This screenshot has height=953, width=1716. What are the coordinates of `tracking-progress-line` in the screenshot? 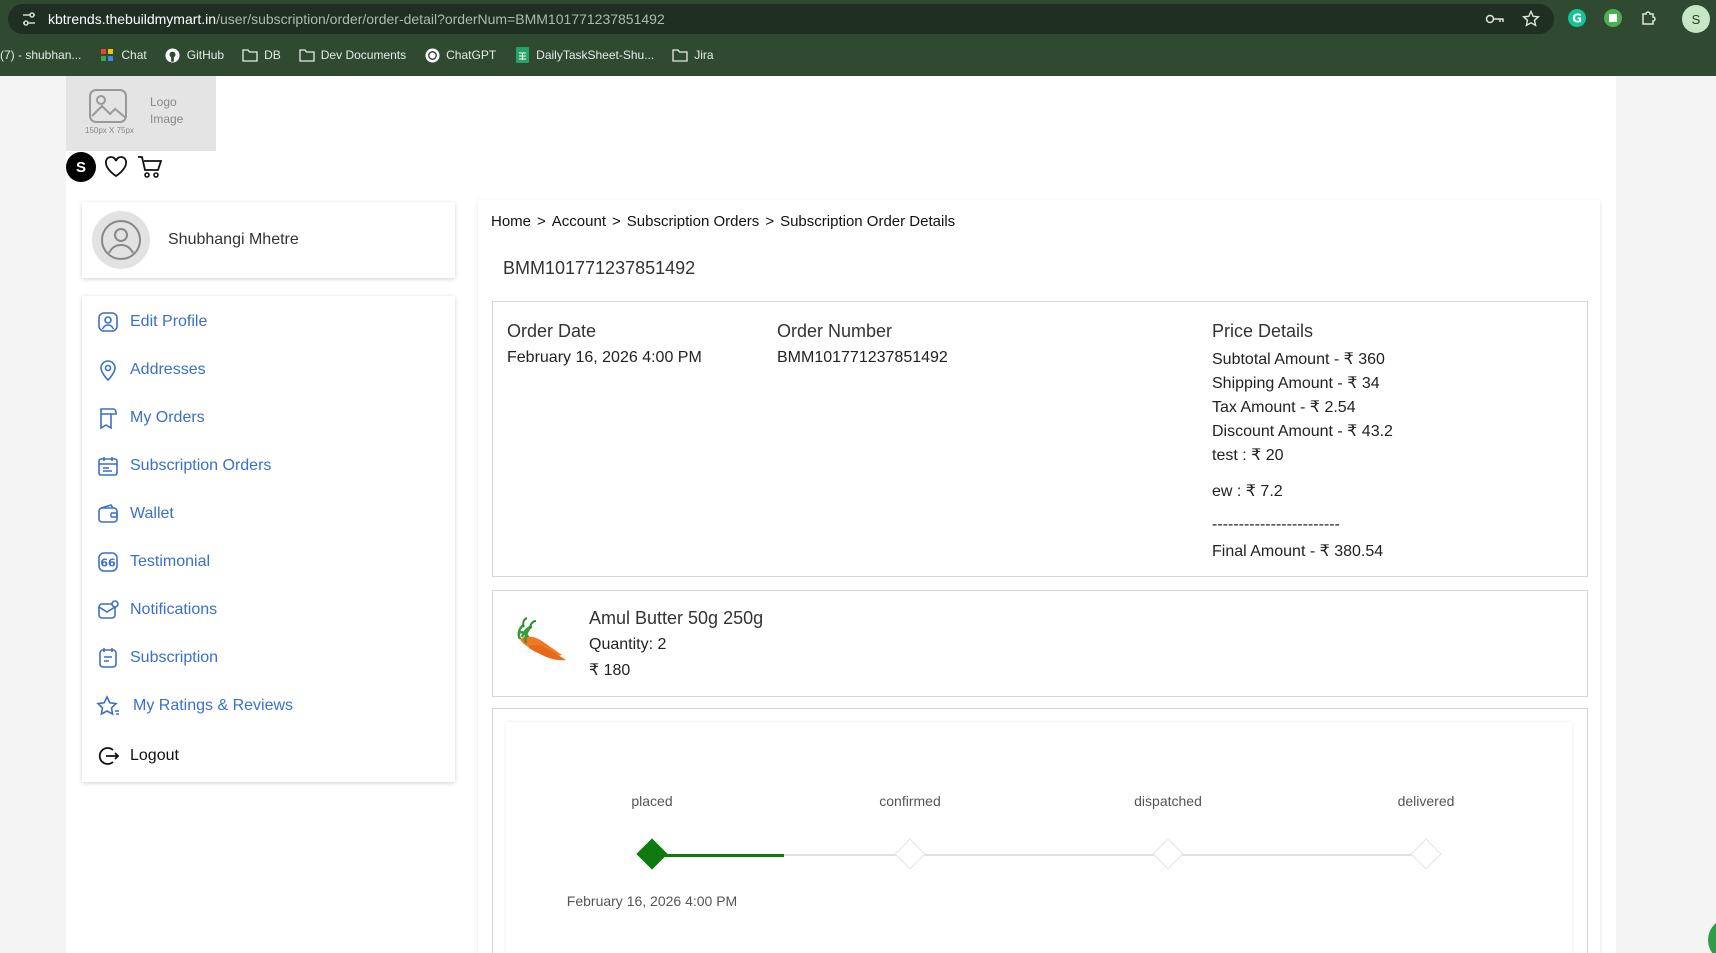 It's located at (718, 855).